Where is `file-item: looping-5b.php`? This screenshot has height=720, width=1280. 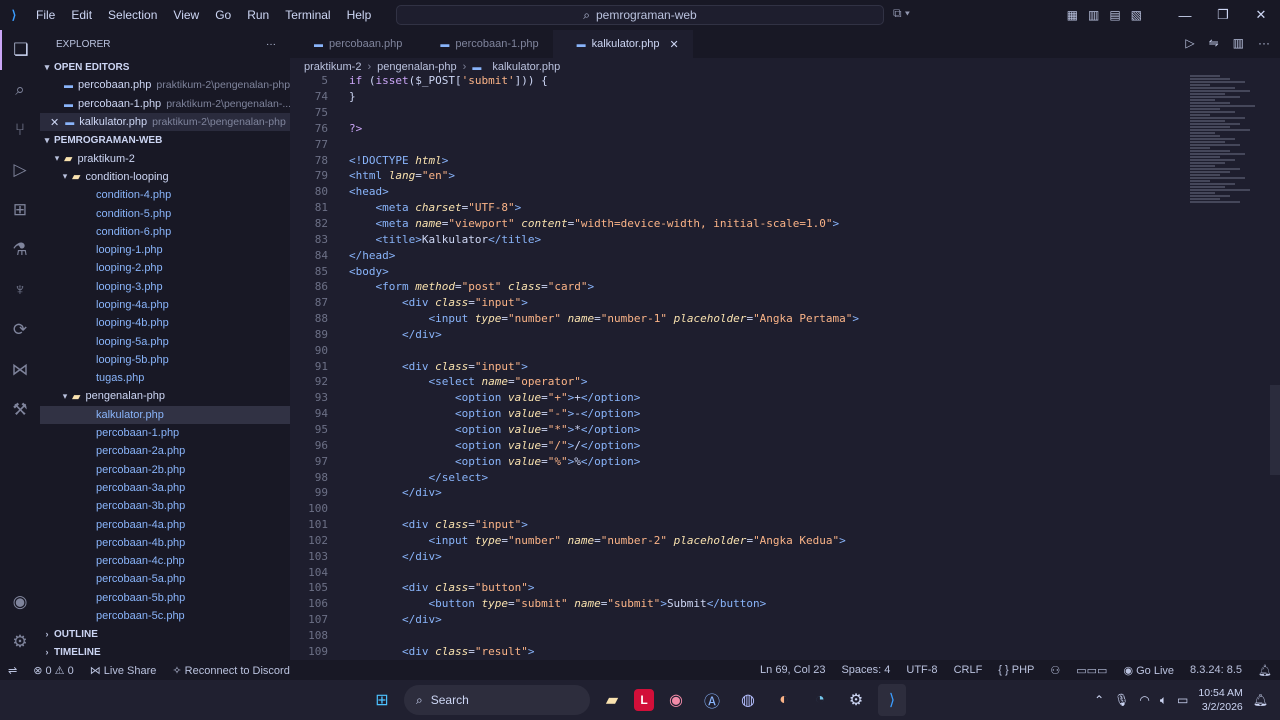
file-item: looping-5b.php is located at coordinates (165, 360).